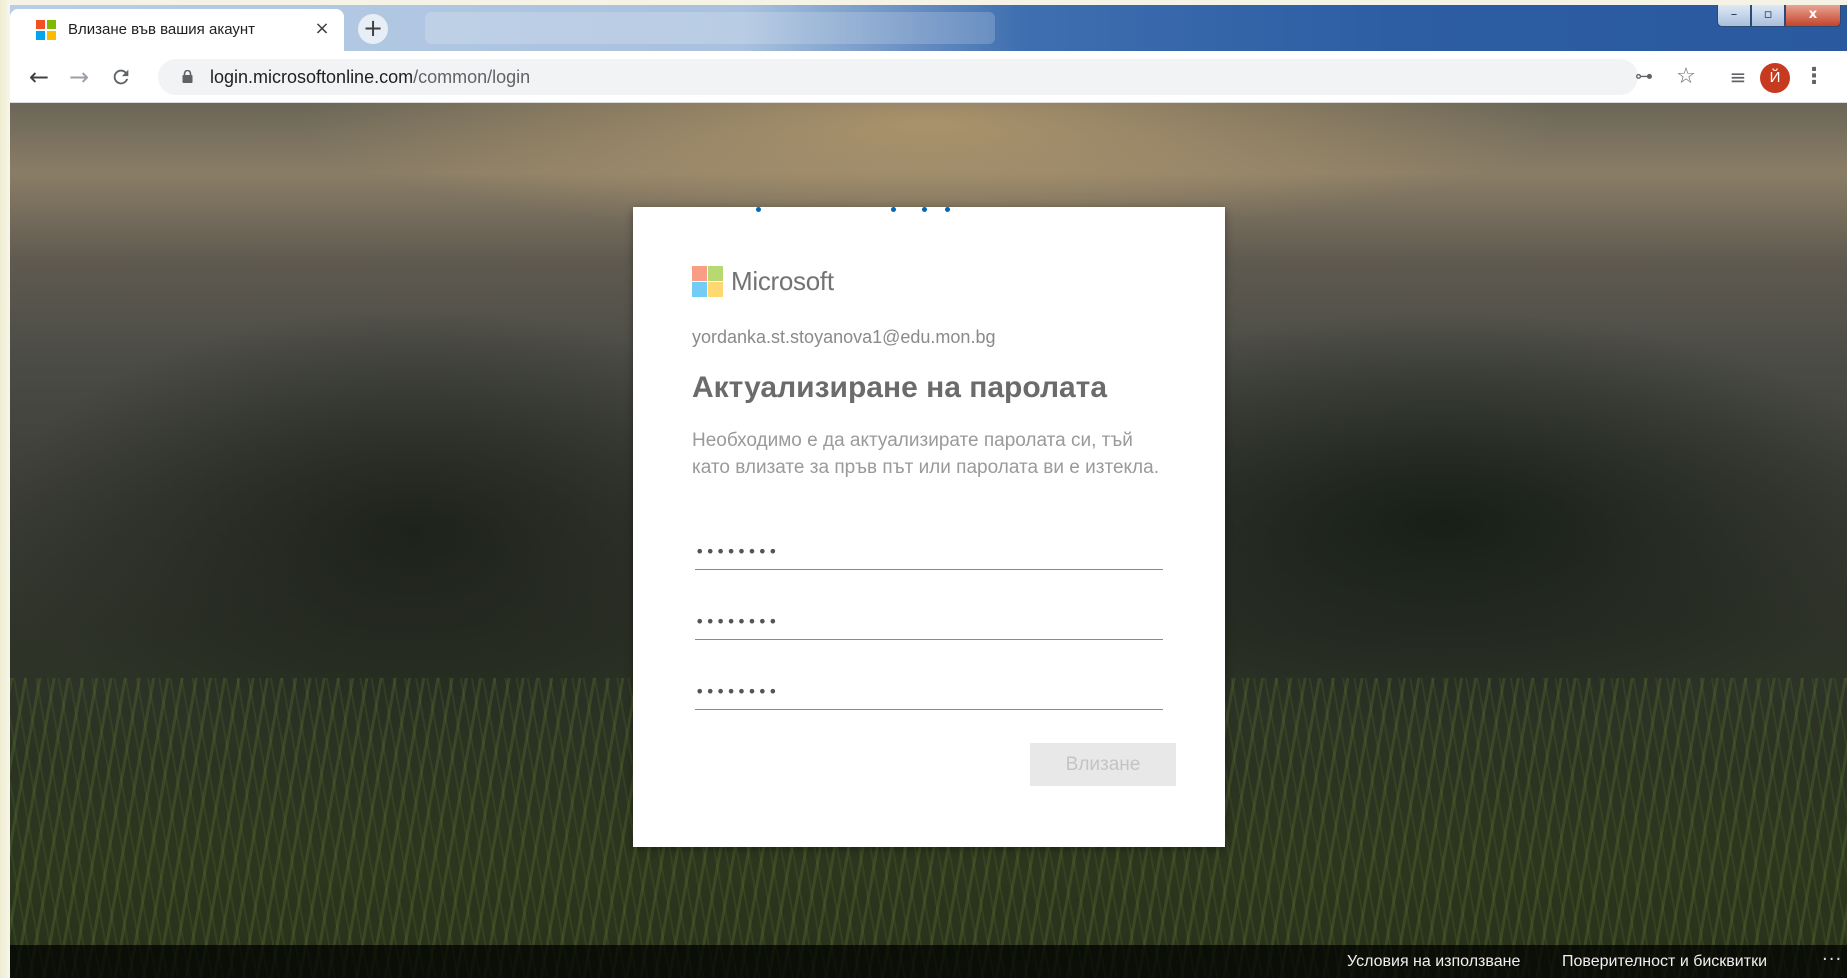 The height and width of the screenshot is (978, 1847). I want to click on current-password-field, so click(929, 552).